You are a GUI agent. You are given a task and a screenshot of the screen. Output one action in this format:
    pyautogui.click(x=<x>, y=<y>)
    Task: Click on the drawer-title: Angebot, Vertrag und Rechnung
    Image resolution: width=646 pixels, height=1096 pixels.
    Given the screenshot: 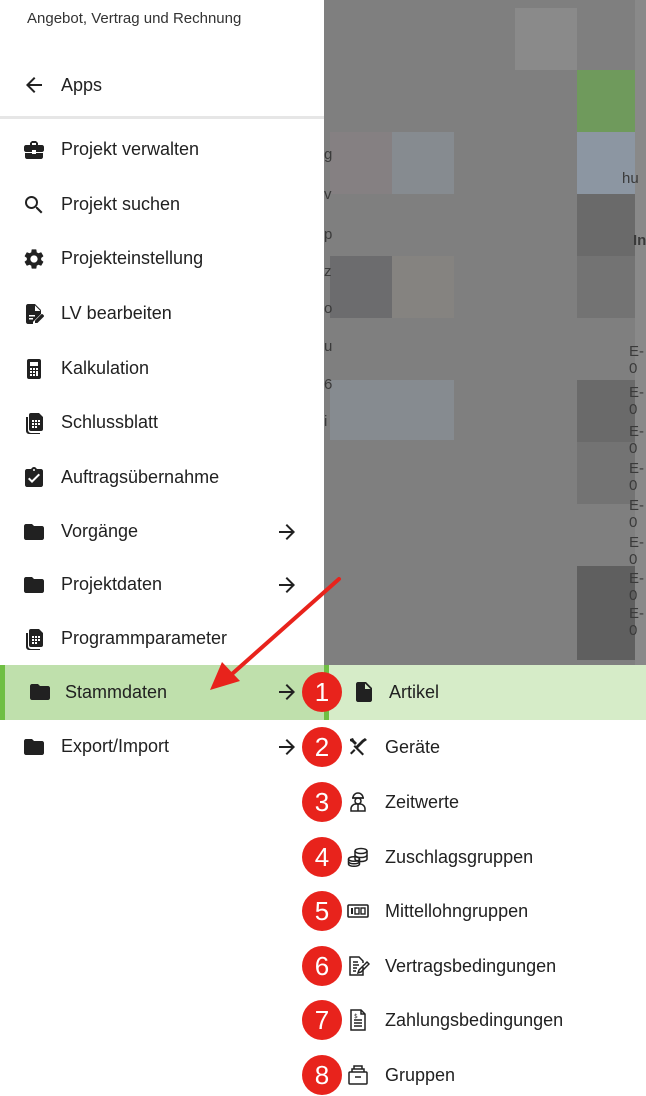 What is the action you would take?
    pyautogui.click(x=134, y=18)
    